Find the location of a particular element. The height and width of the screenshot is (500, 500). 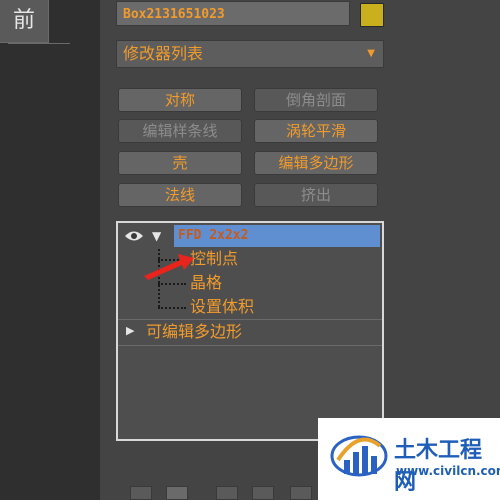

chevron-down-icon: ▼ is located at coordinates (371, 53).